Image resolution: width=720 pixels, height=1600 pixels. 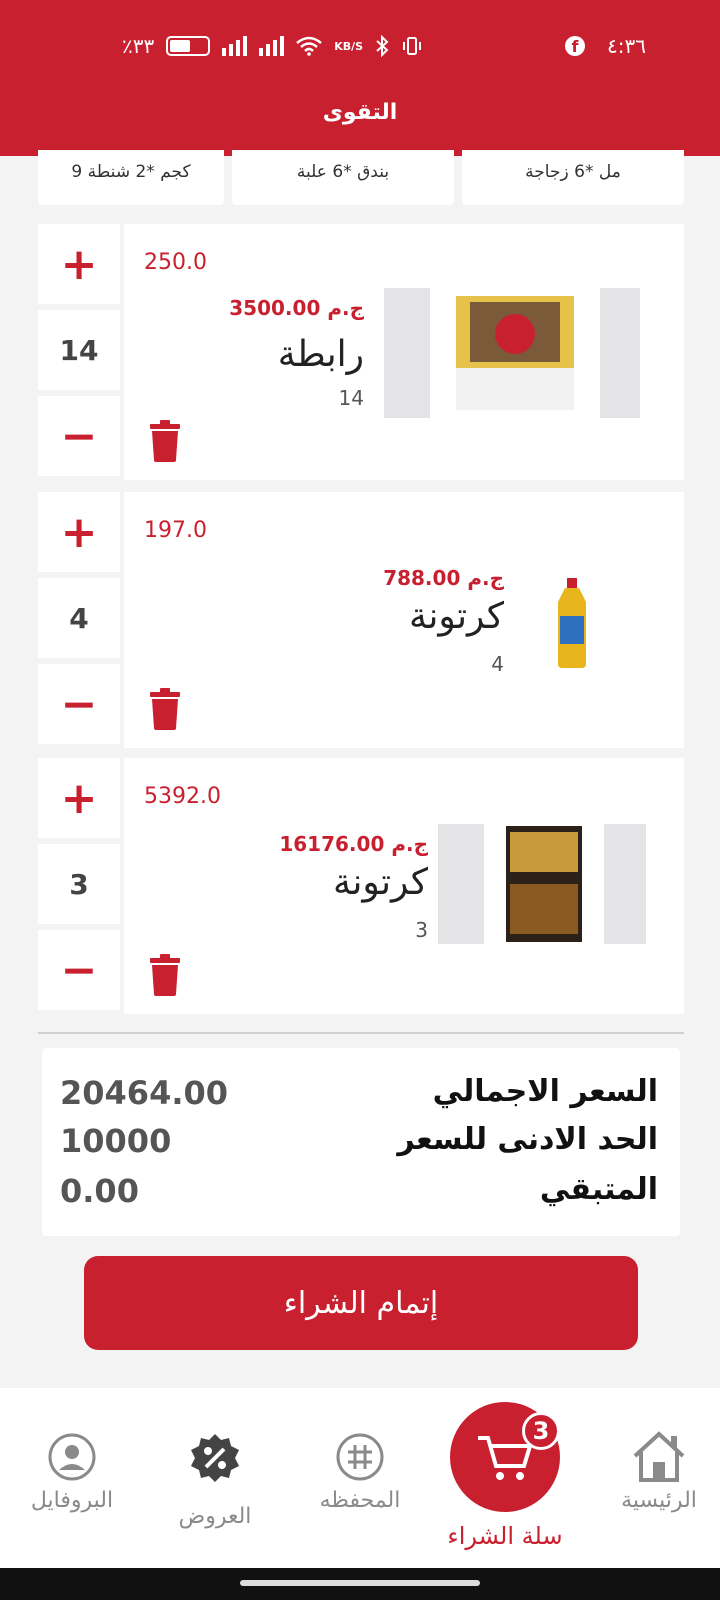 I want to click on clock: ٤:٣٦, so click(x=626, y=46).